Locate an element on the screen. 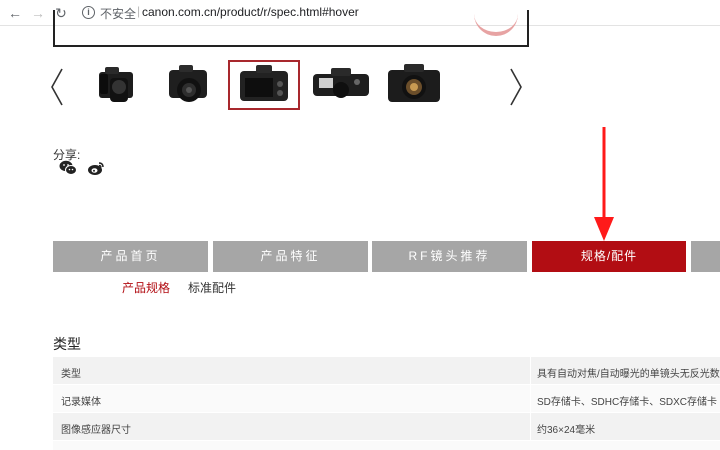  tab-rf-lens: RF镜头推荐 is located at coordinates (449, 256).